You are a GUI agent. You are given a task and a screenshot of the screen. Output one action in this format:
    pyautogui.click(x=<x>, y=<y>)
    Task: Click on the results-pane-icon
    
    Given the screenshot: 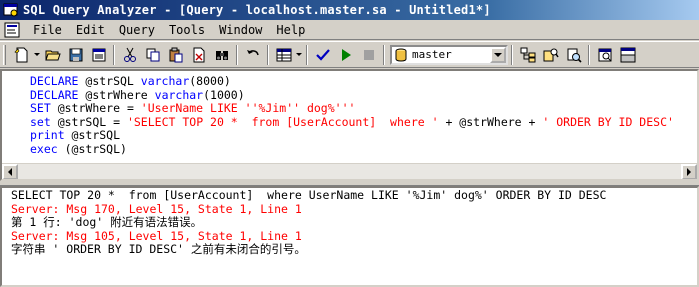 What is the action you would take?
    pyautogui.click(x=627, y=55)
    